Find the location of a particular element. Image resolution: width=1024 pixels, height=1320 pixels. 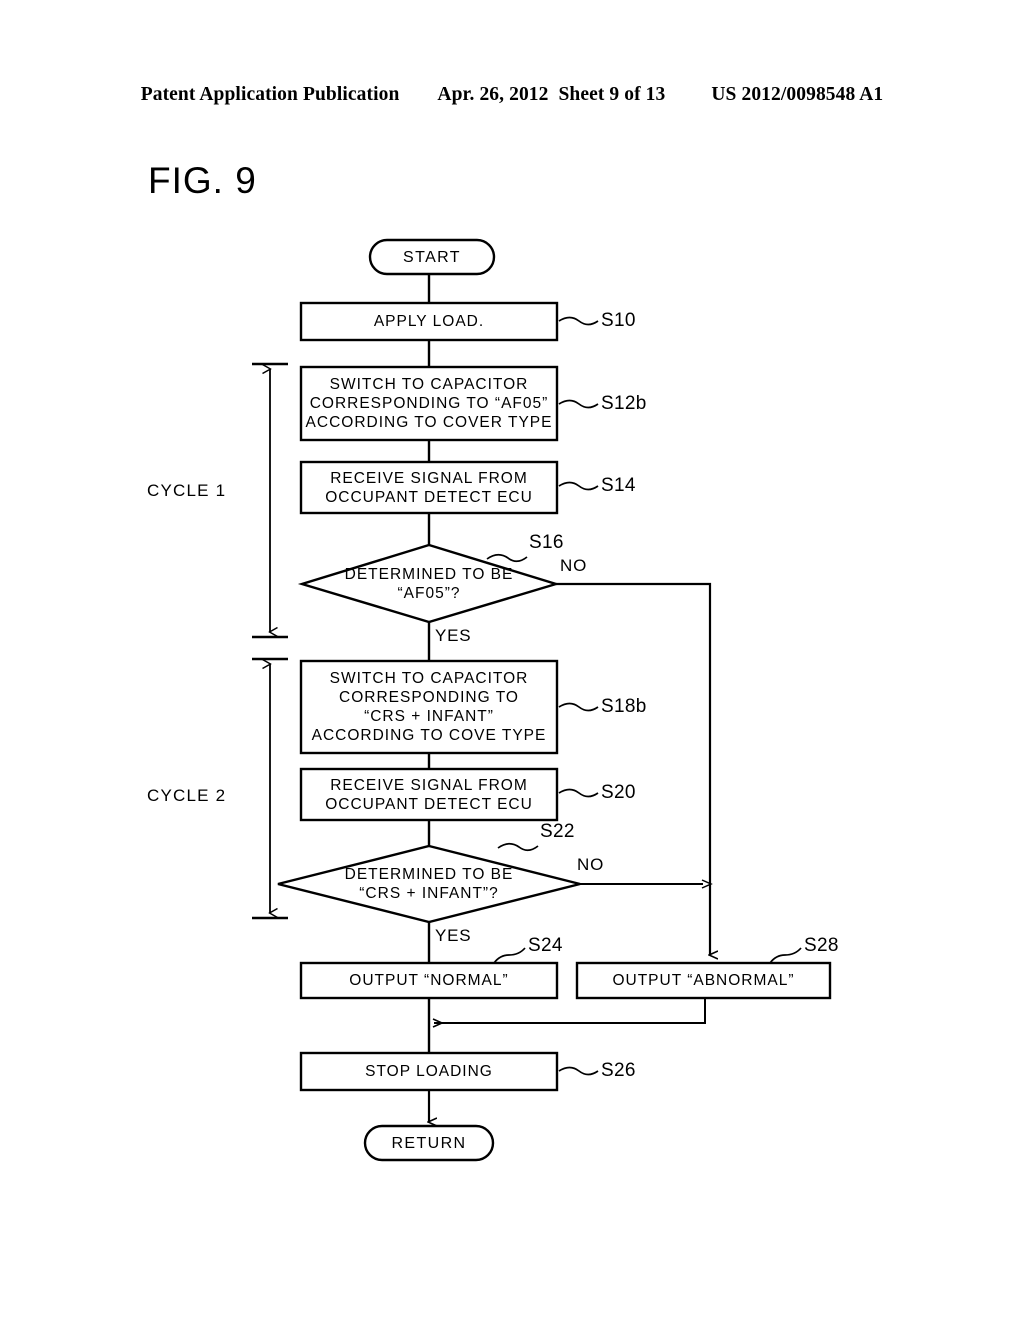

branch-label-s16-yes: YES is located at coordinates (453, 635).